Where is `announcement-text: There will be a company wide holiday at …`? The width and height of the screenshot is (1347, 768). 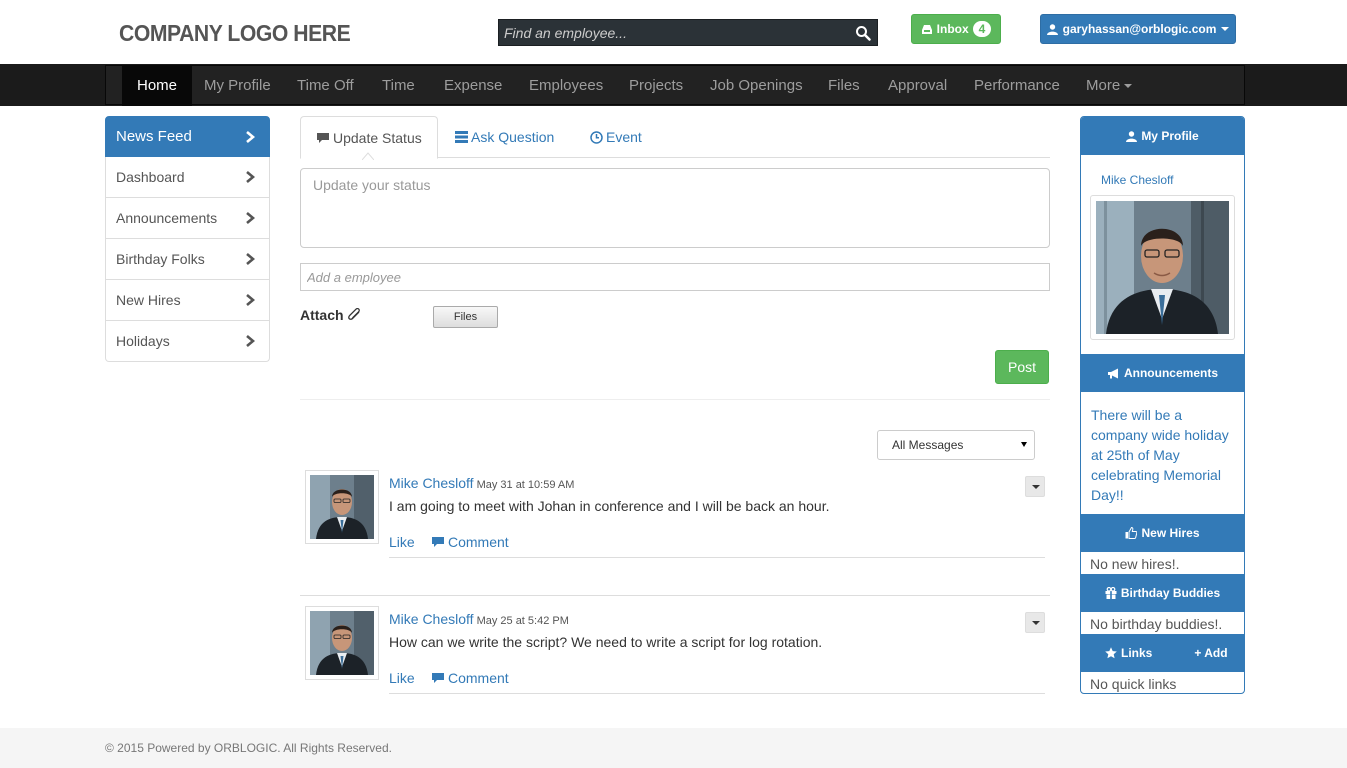 announcement-text: There will be a company wide holiday at … is located at coordinates (1163, 455).